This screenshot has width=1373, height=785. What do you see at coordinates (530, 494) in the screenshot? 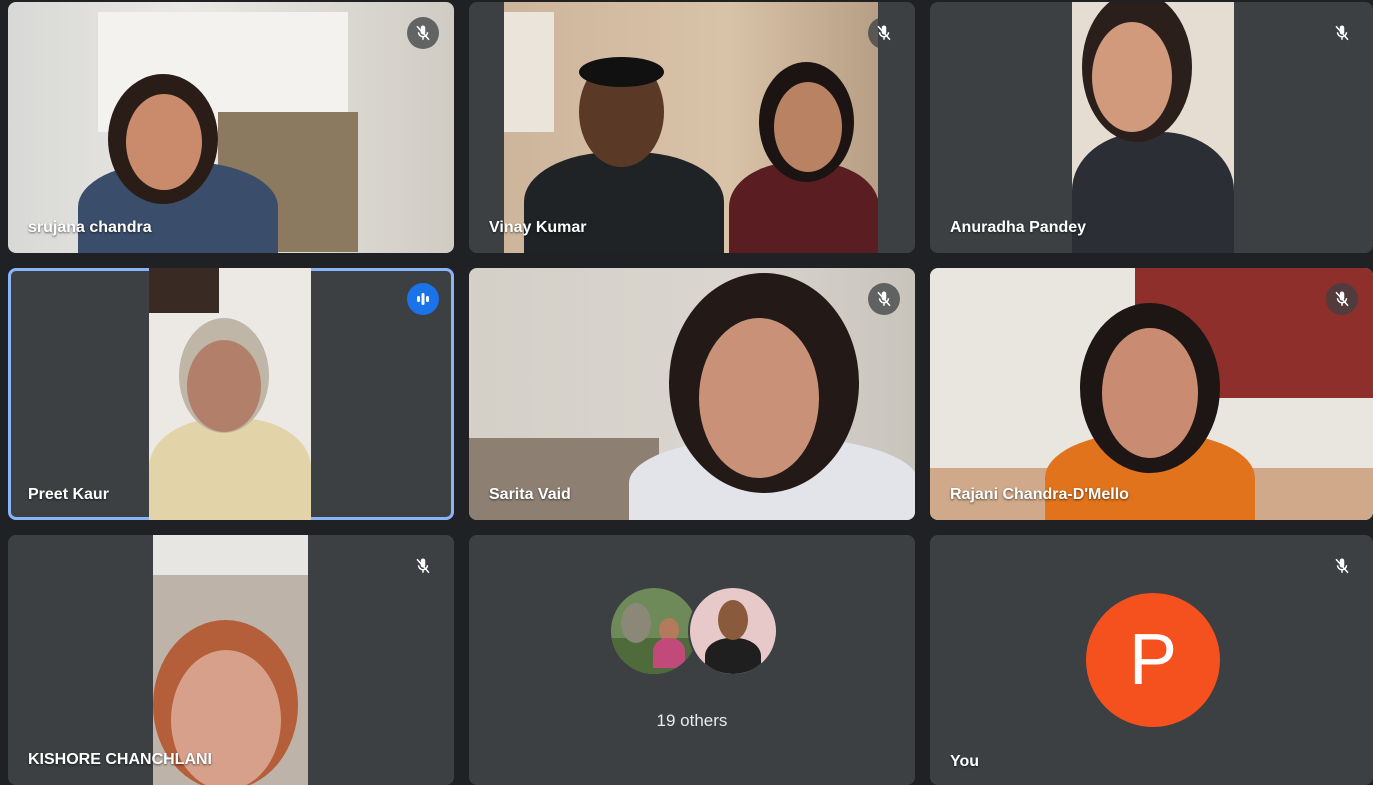
I see `participant-name: Sarita Vaid` at bounding box center [530, 494].